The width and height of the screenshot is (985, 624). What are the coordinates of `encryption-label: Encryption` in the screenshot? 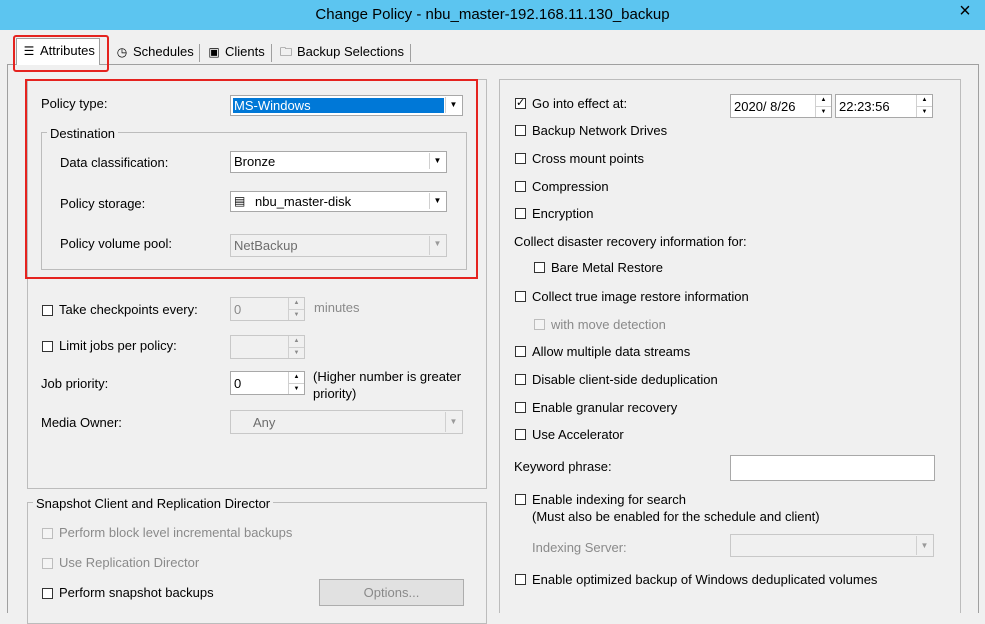 It's located at (563, 213).